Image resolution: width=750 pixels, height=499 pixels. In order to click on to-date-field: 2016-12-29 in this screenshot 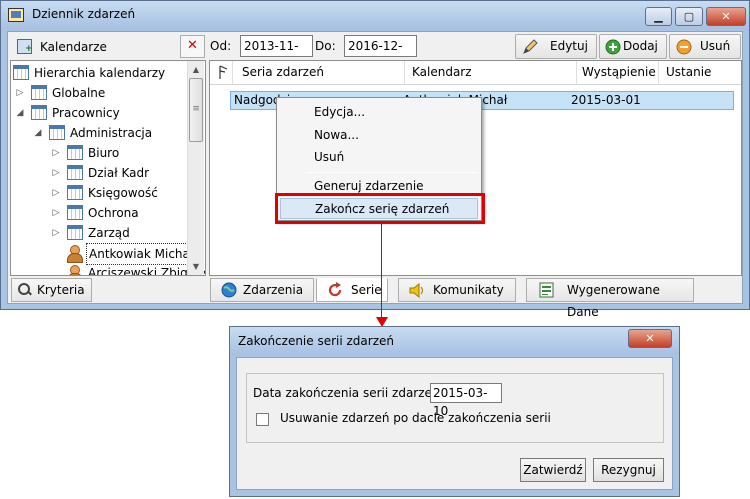, I will do `click(380, 54)`.